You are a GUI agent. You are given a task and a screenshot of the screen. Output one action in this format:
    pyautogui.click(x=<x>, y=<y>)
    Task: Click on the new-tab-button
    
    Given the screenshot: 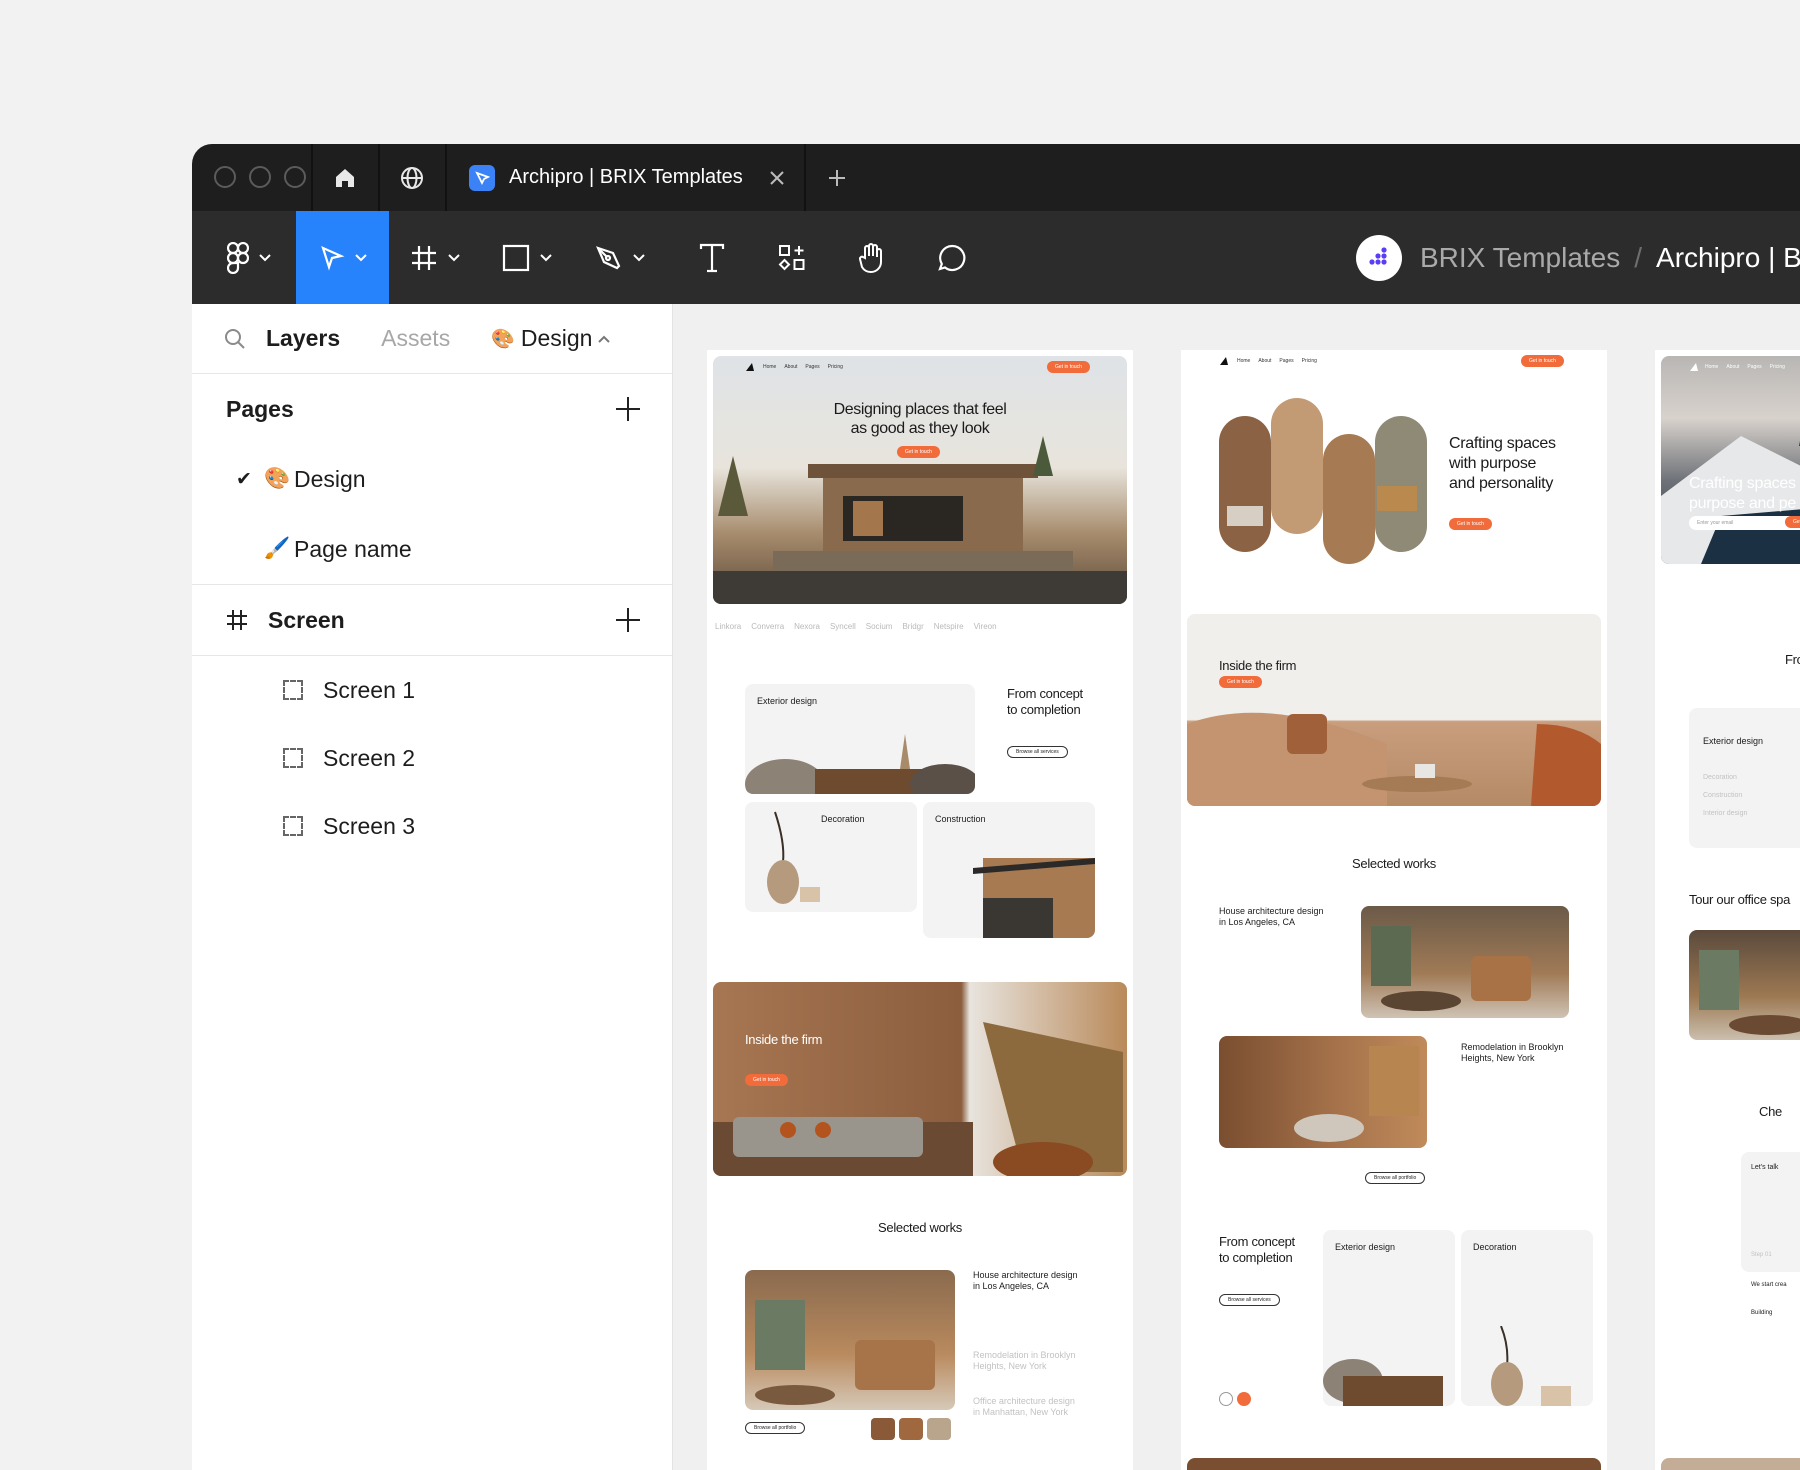 What is the action you would take?
    pyautogui.click(x=837, y=177)
    